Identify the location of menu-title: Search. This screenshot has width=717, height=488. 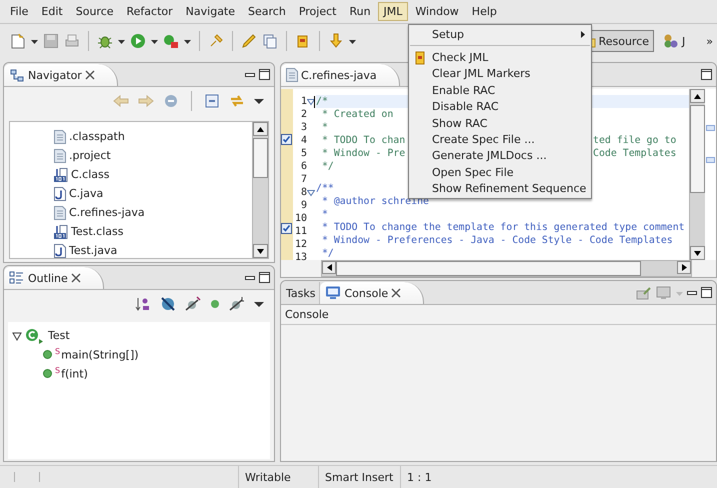
(267, 11).